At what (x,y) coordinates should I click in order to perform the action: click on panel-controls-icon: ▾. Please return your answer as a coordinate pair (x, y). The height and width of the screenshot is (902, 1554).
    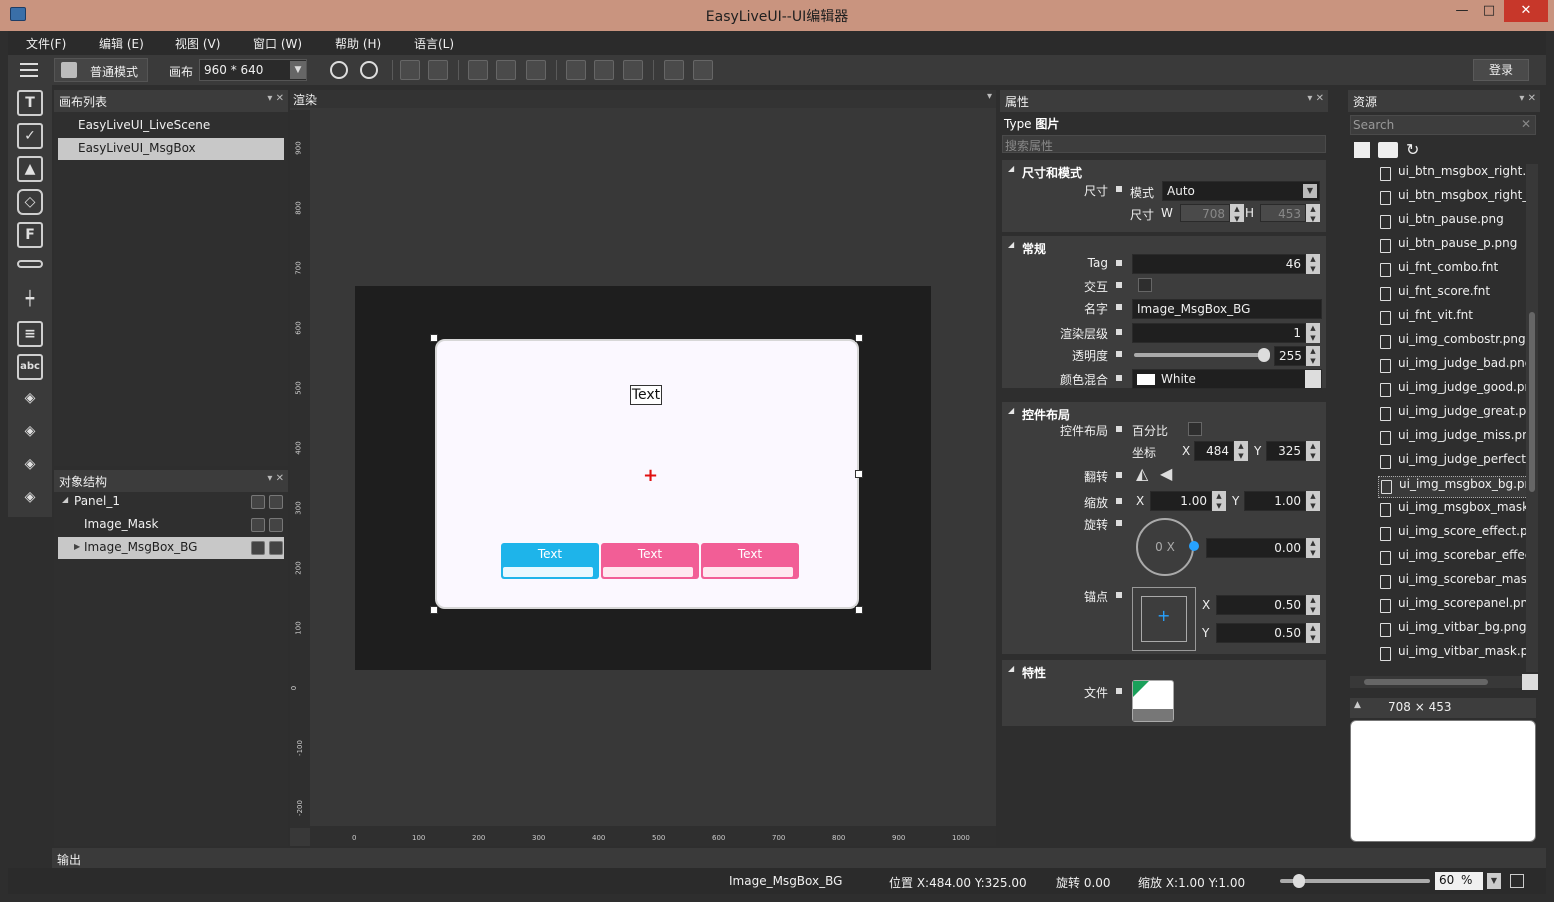
    Looking at the image, I should click on (989, 96).